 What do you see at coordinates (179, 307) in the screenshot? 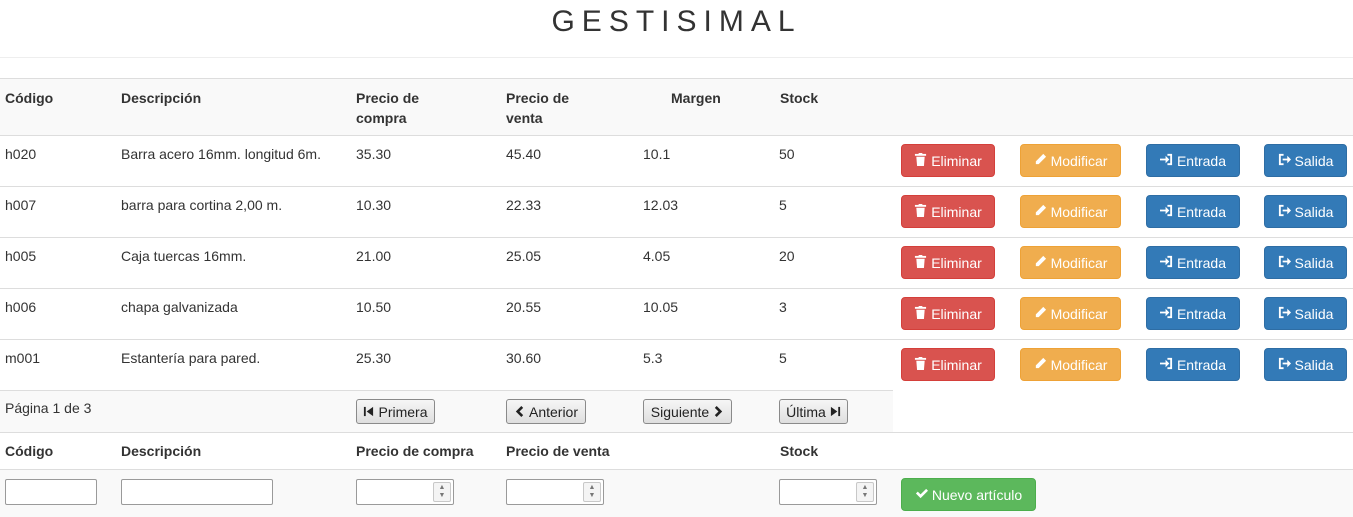
I see `cell-descripcion: chapa galvanizada` at bounding box center [179, 307].